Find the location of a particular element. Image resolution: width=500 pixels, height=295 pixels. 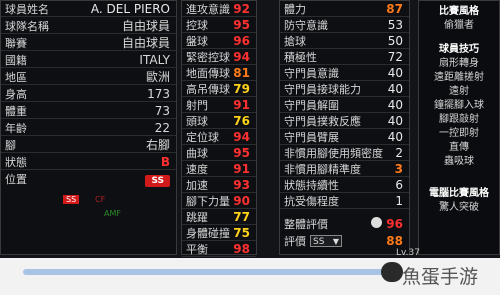

eval-select-value: SS is located at coordinates (319, 242).